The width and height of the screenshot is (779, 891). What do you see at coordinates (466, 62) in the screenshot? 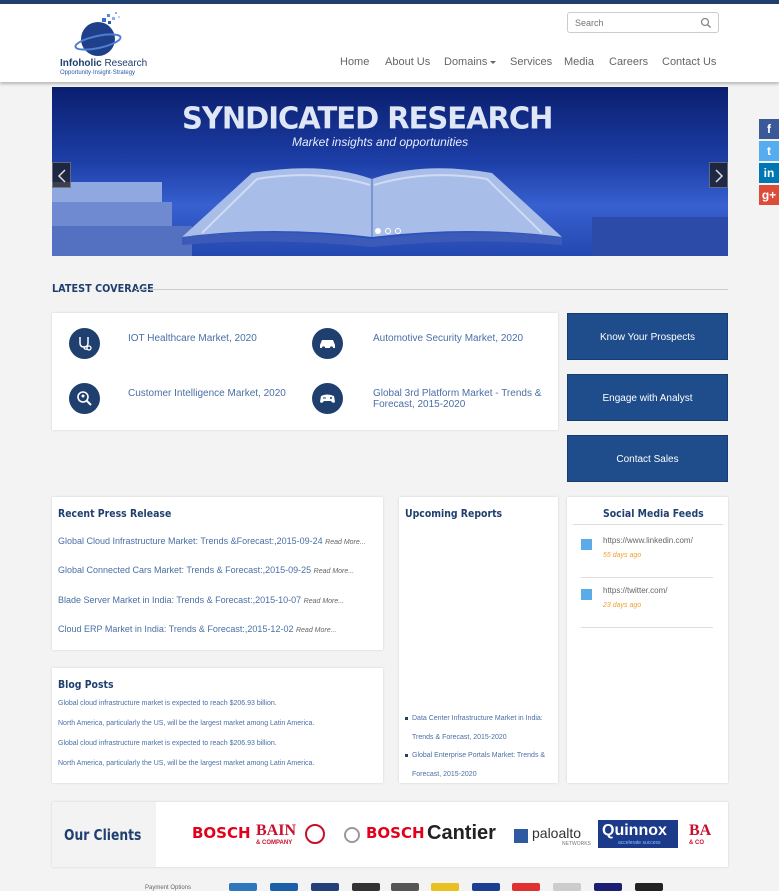
I see `nav-domains-label: Domains` at bounding box center [466, 62].